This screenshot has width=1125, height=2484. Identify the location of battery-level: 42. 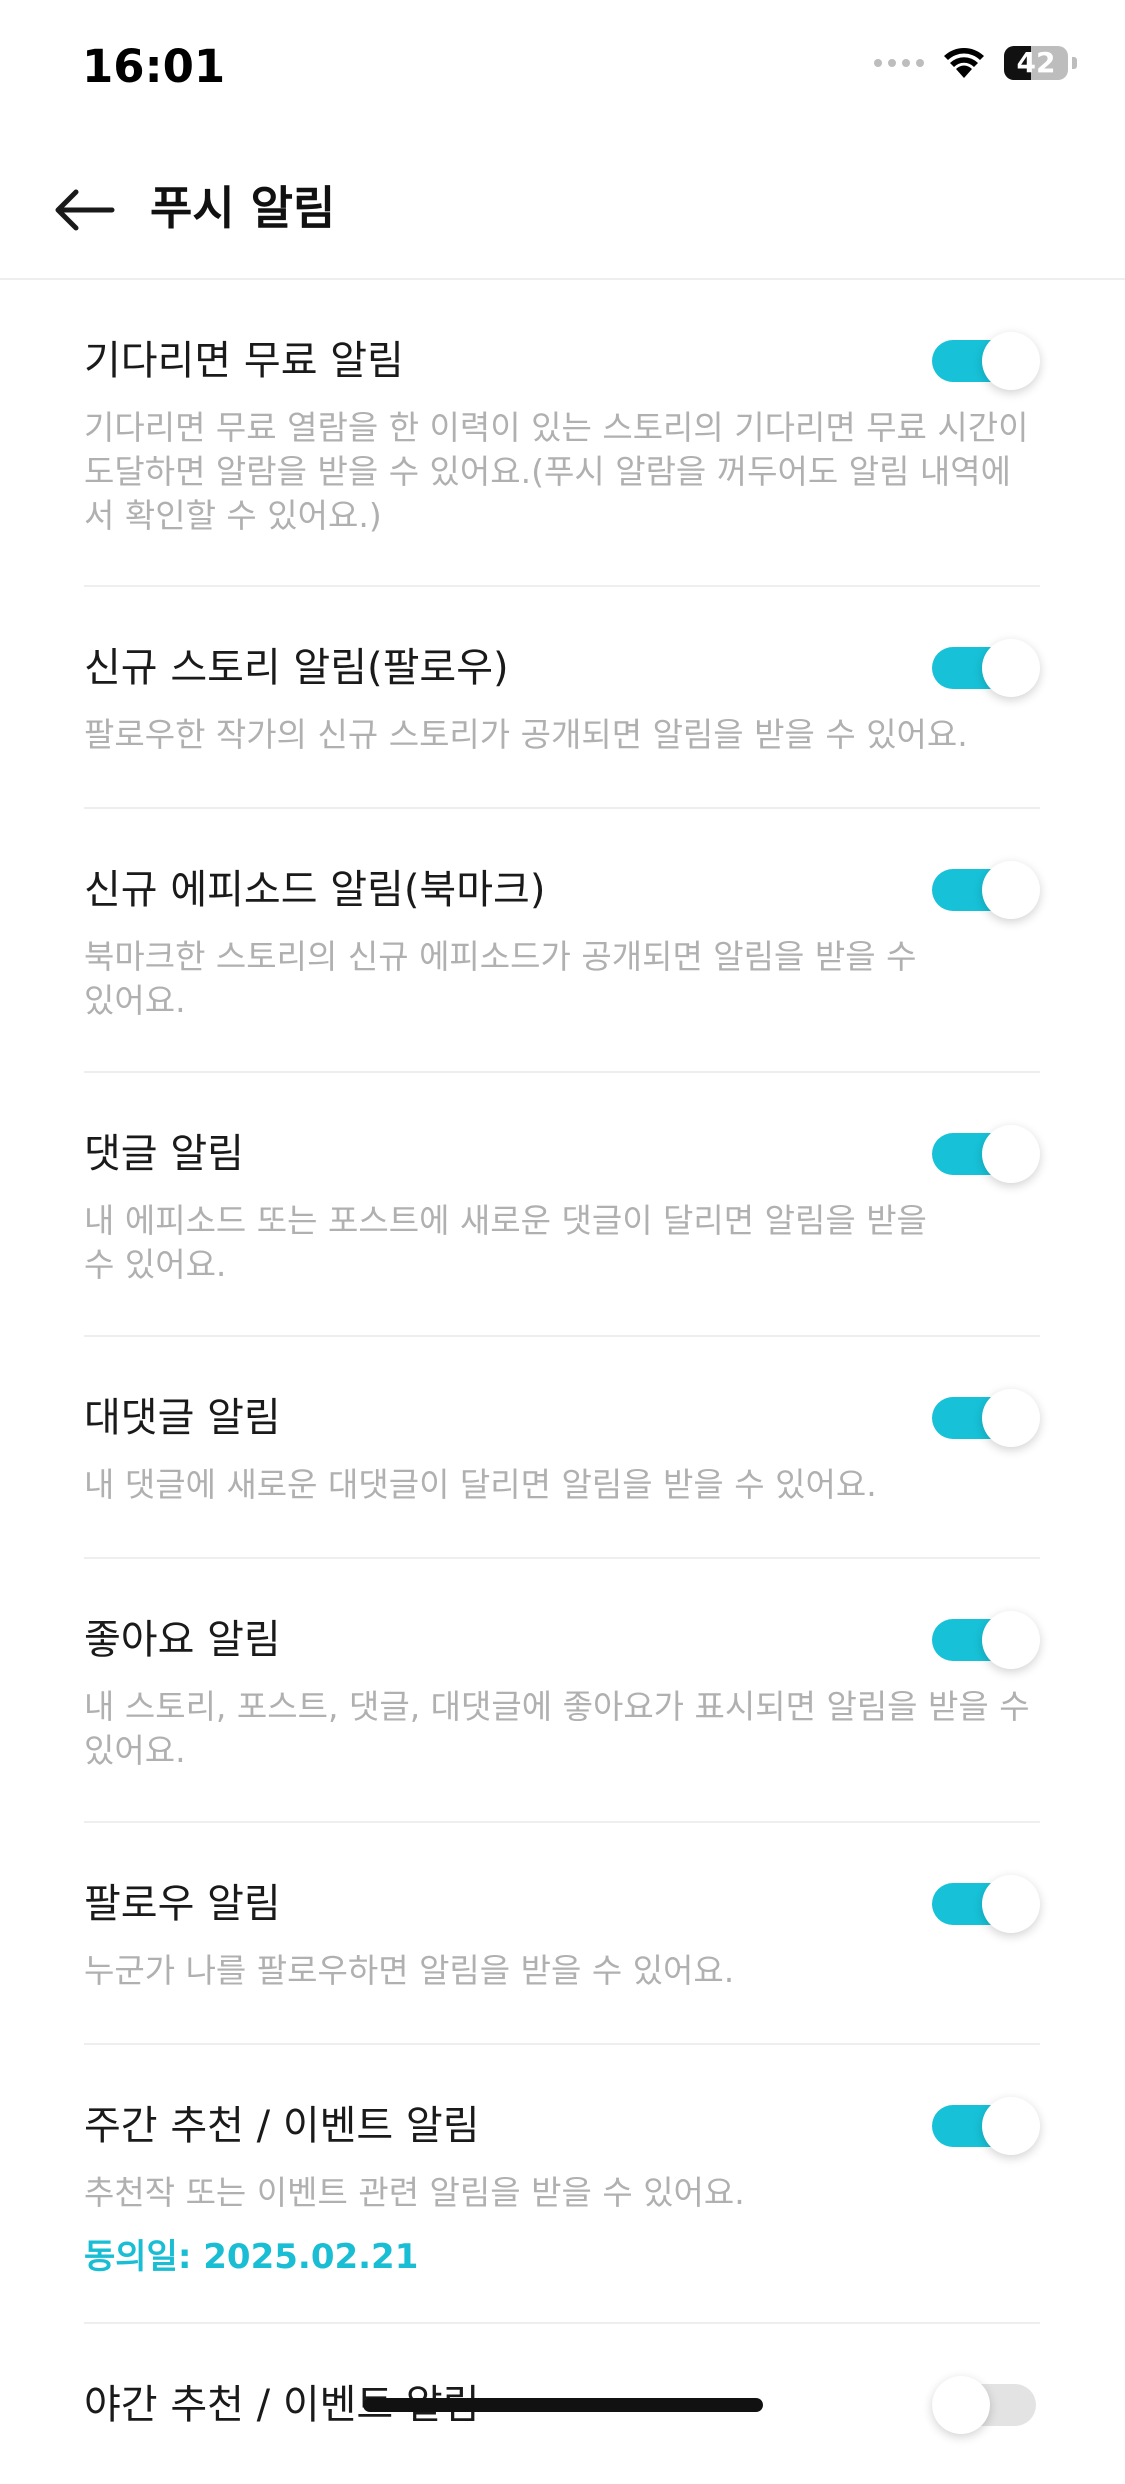
(1036, 62).